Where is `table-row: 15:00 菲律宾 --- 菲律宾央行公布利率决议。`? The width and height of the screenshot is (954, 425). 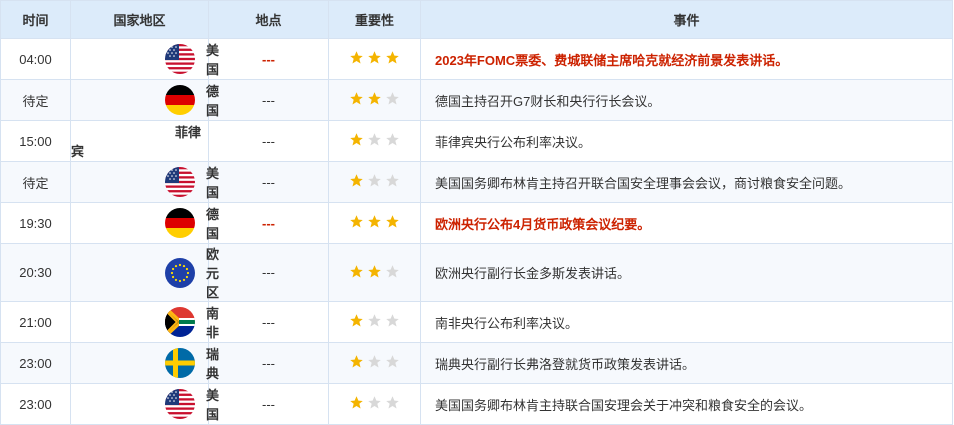
table-row: 15:00 菲律宾 --- 菲律宾央行公布利率决议。 is located at coordinates (476, 141).